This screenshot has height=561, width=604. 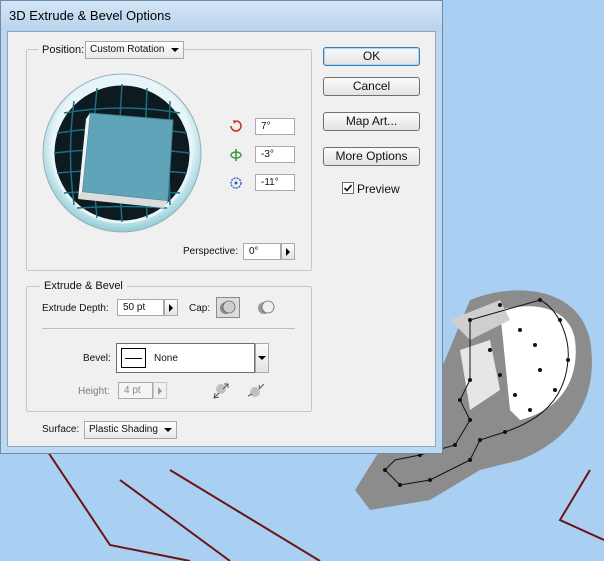 I want to click on cap-off-button, so click(x=266, y=307).